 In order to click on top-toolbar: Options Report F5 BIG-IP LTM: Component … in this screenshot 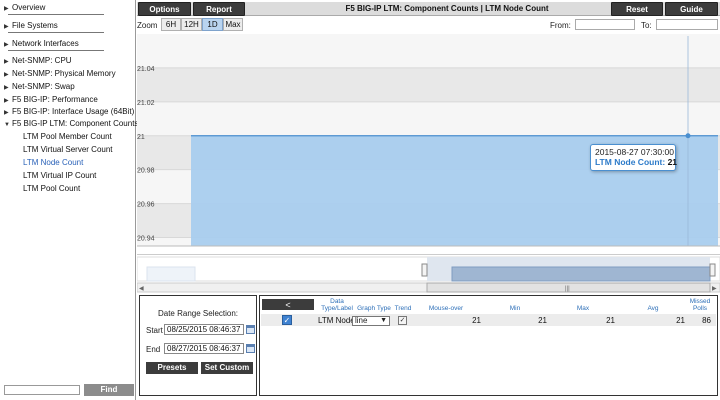, I will do `click(428, 9)`.